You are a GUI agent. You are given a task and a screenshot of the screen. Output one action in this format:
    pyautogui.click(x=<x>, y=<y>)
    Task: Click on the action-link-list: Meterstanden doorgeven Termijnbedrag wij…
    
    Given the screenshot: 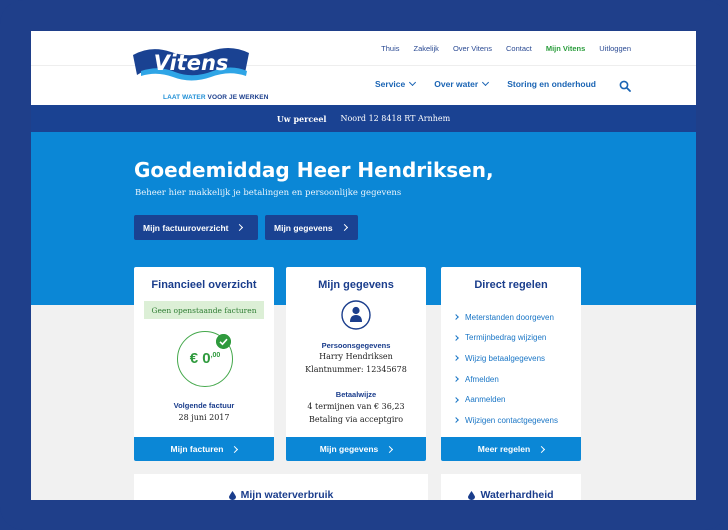 What is the action you would take?
    pyautogui.click(x=505, y=369)
    